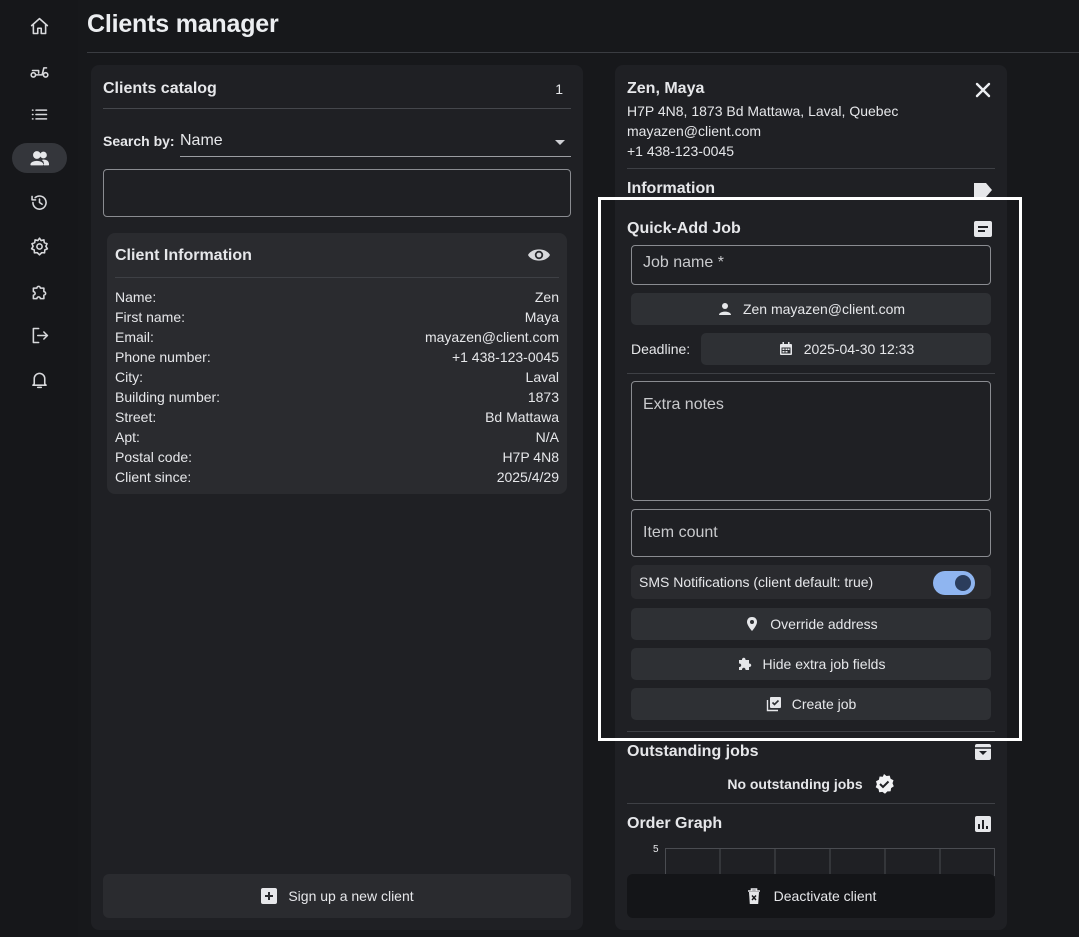  What do you see at coordinates (183, 255) in the screenshot?
I see `client-information-title: Client Information` at bounding box center [183, 255].